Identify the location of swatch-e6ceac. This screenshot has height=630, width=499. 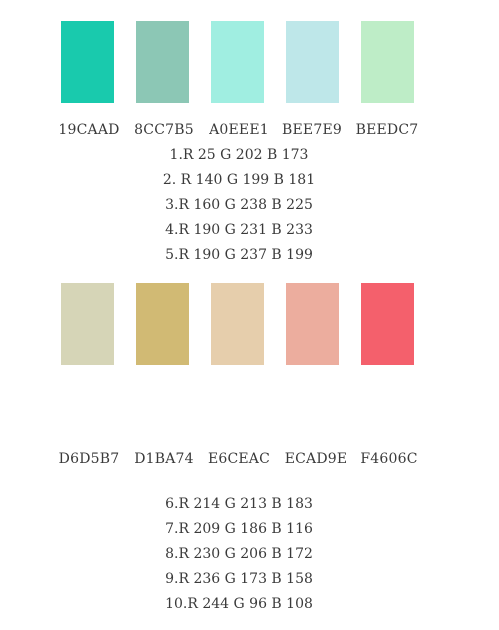
(237, 324).